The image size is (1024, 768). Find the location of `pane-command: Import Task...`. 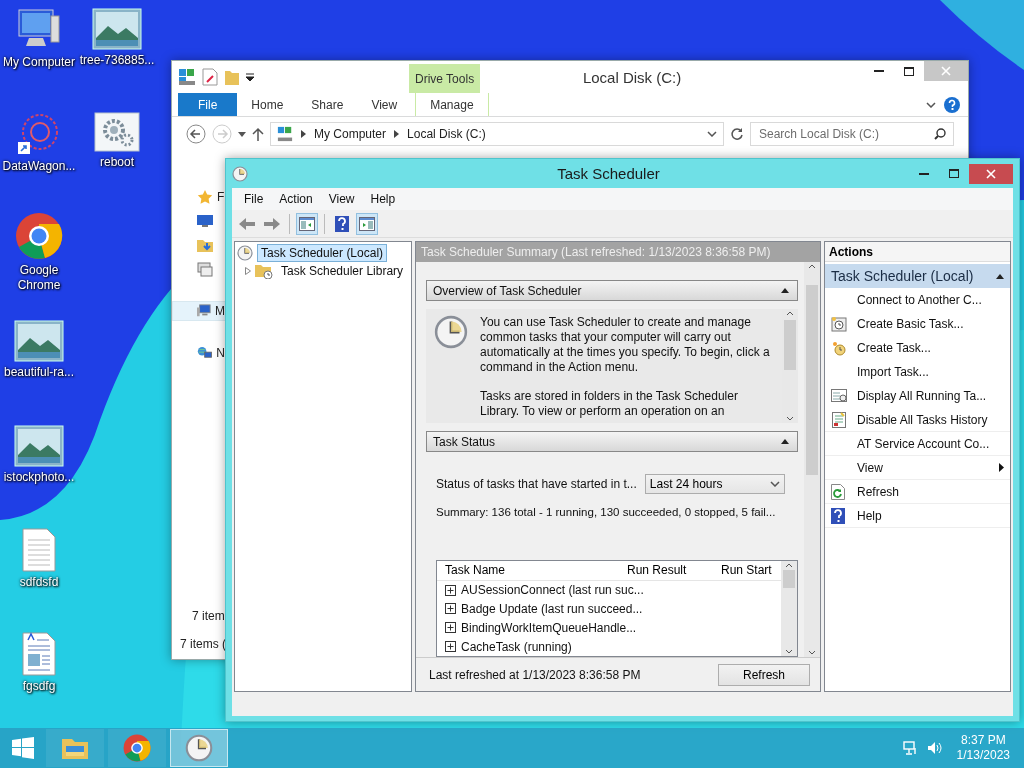

pane-command: Import Task... is located at coordinates (917, 372).